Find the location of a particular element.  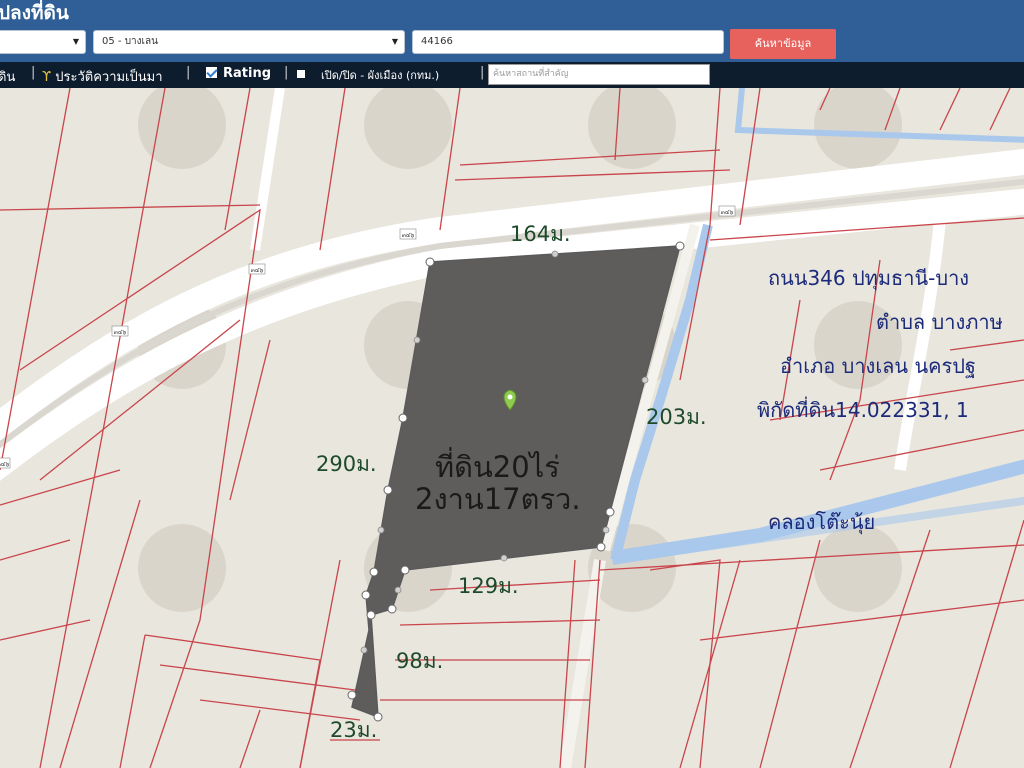

sprout-icon: ϒ is located at coordinates (47, 77).